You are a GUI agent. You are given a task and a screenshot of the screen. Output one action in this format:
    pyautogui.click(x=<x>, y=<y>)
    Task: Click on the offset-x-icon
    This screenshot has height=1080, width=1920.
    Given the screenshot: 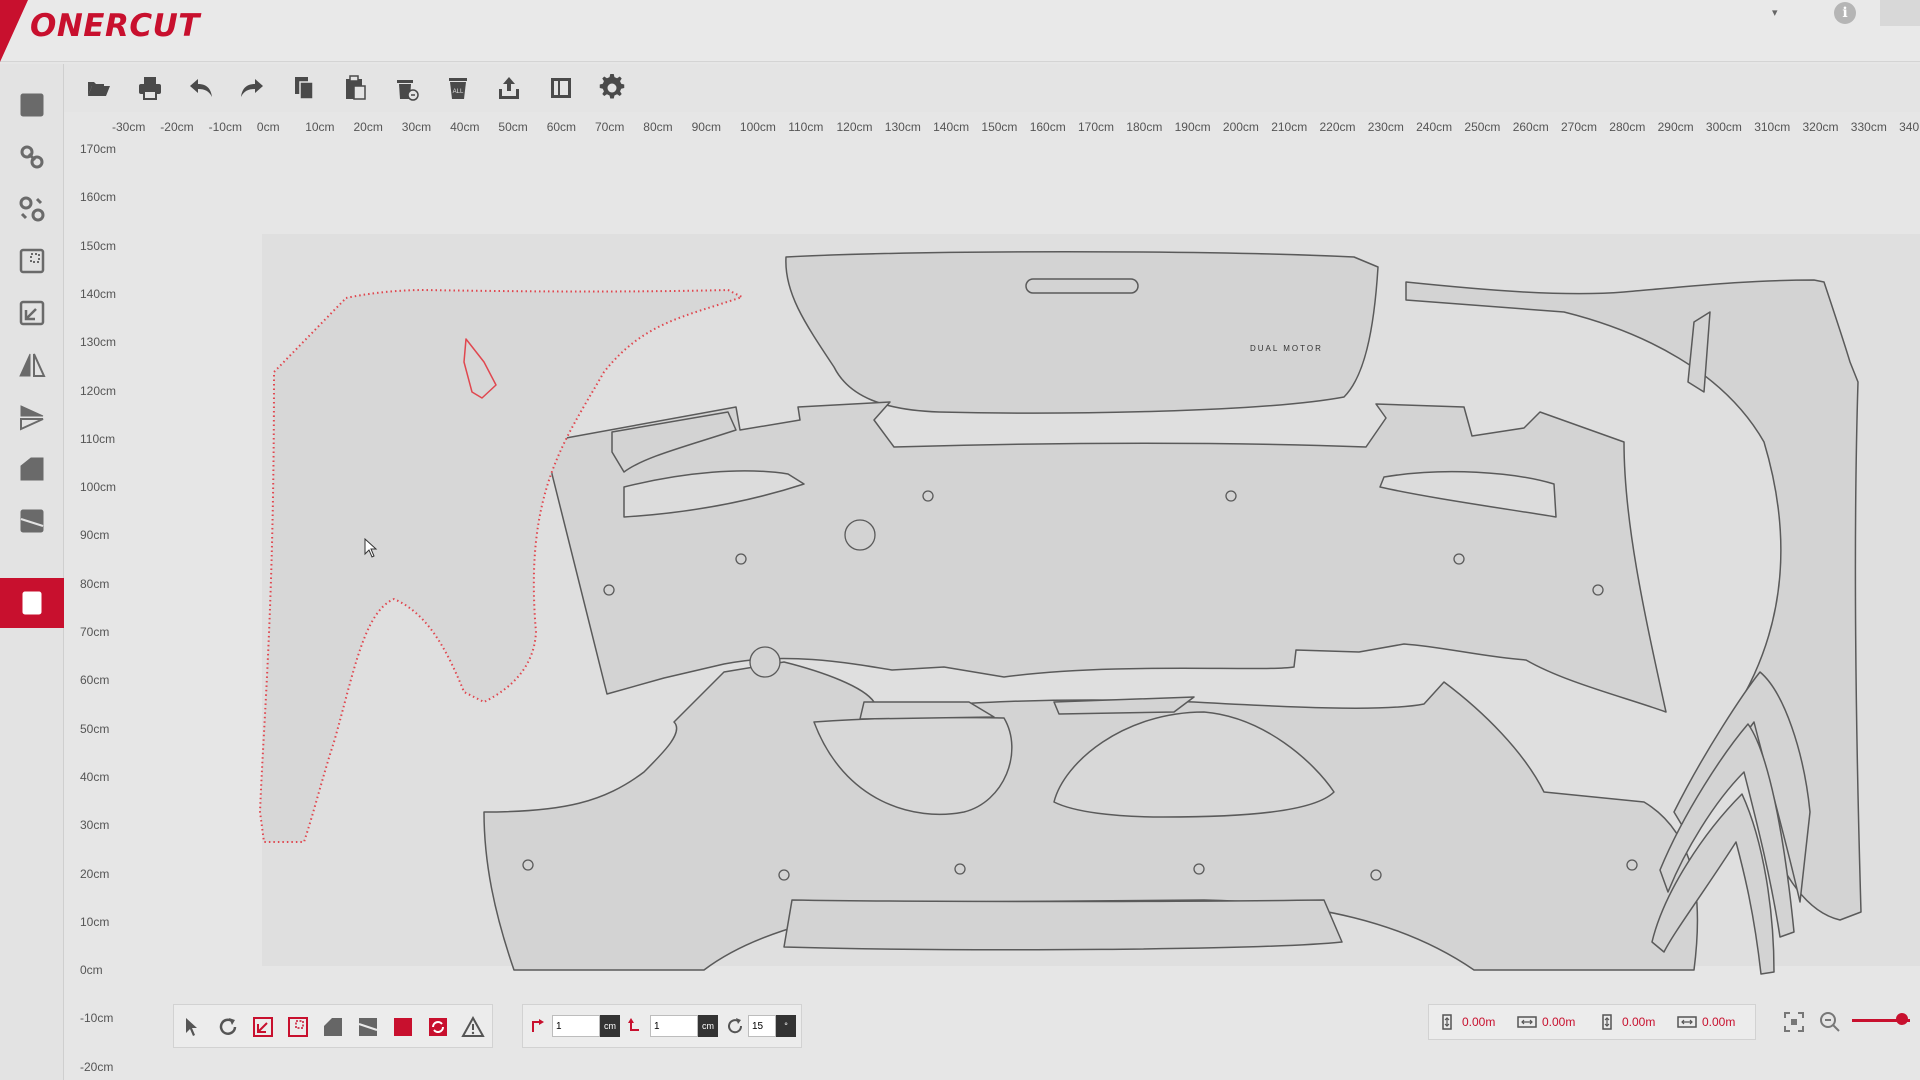 What is the action you would take?
    pyautogui.click(x=1687, y=1022)
    